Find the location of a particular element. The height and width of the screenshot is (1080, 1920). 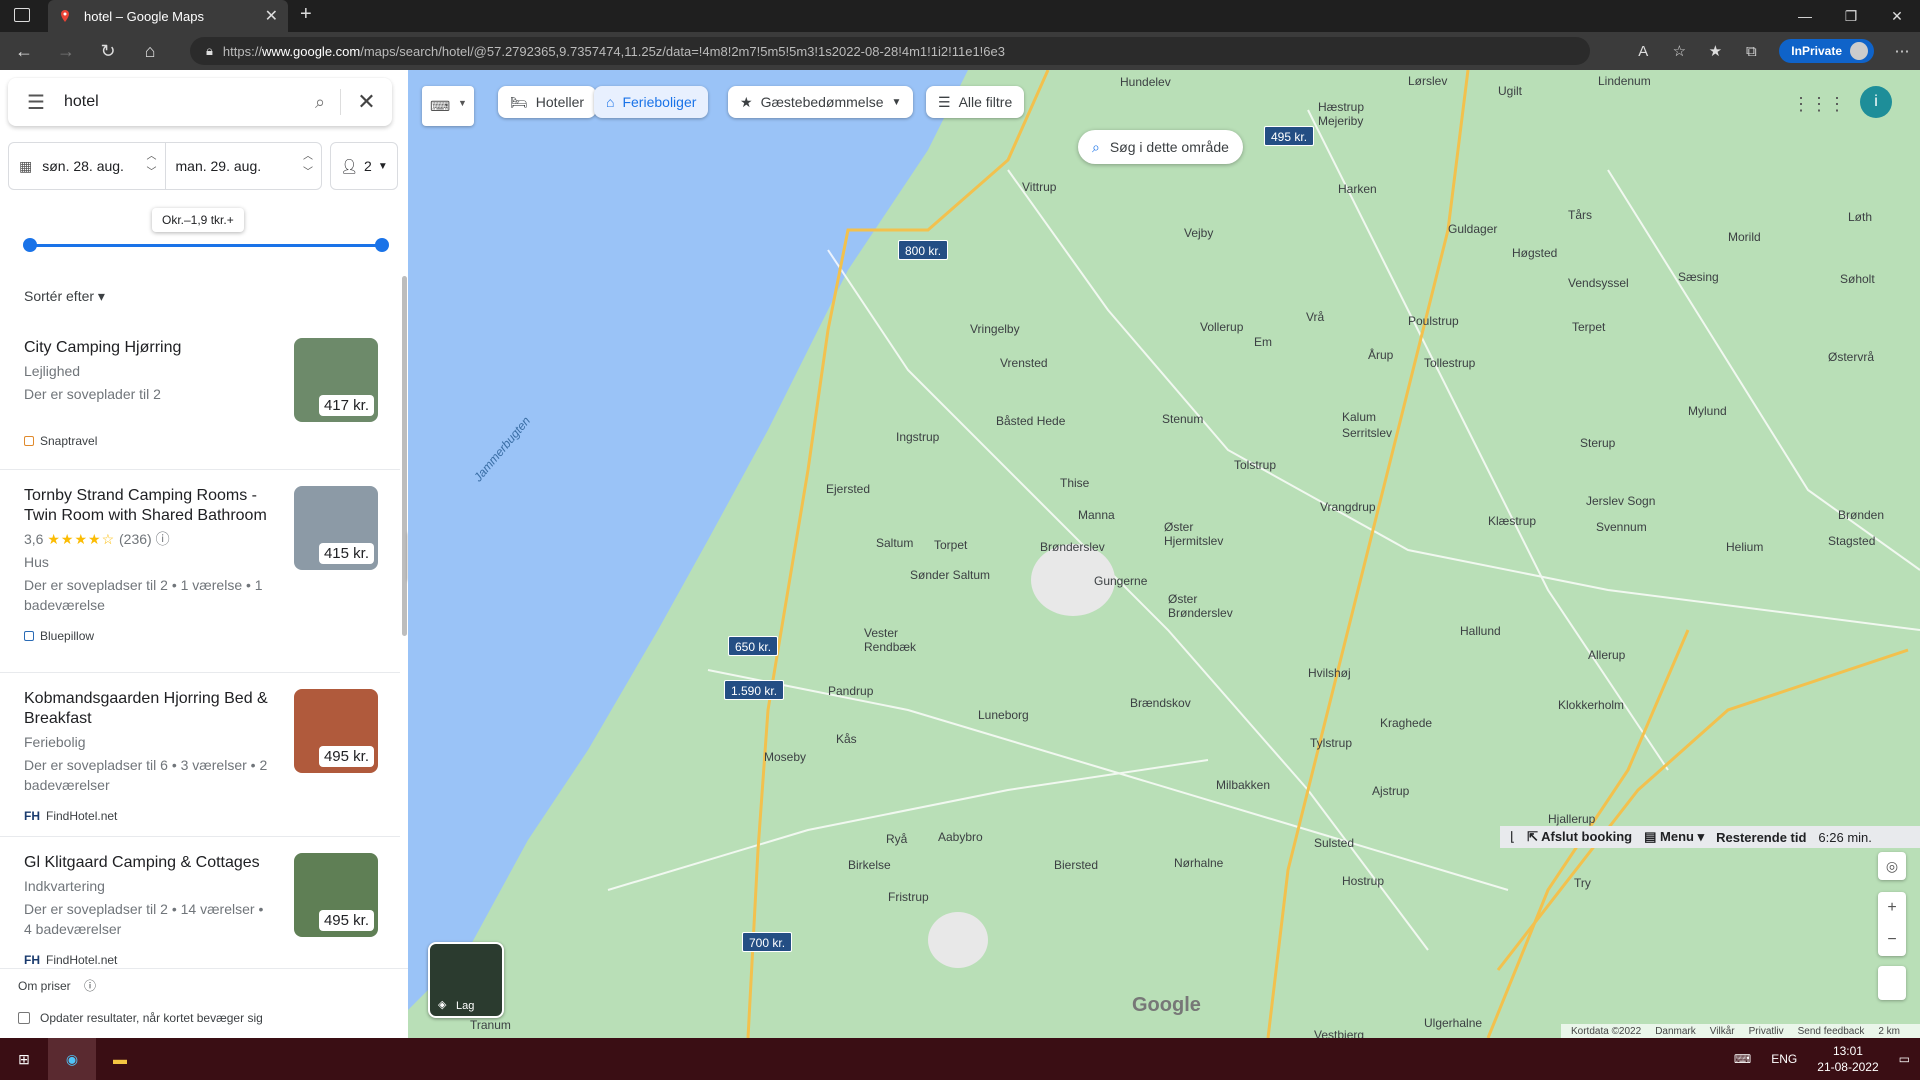

price-pin: 495 kr. is located at coordinates (1289, 136).